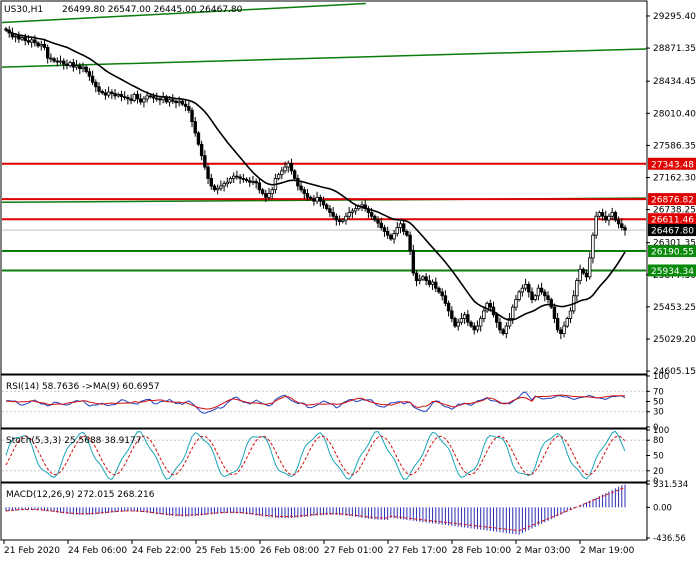  What do you see at coordinates (672, 232) in the screenshot?
I see `current-price-label: 26467.80` at bounding box center [672, 232].